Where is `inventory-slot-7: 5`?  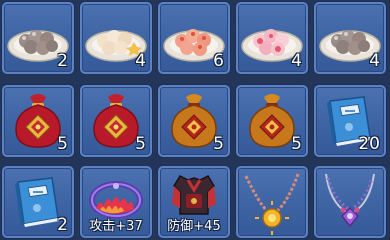
inventory-slot-7: 5 is located at coordinates (116, 121).